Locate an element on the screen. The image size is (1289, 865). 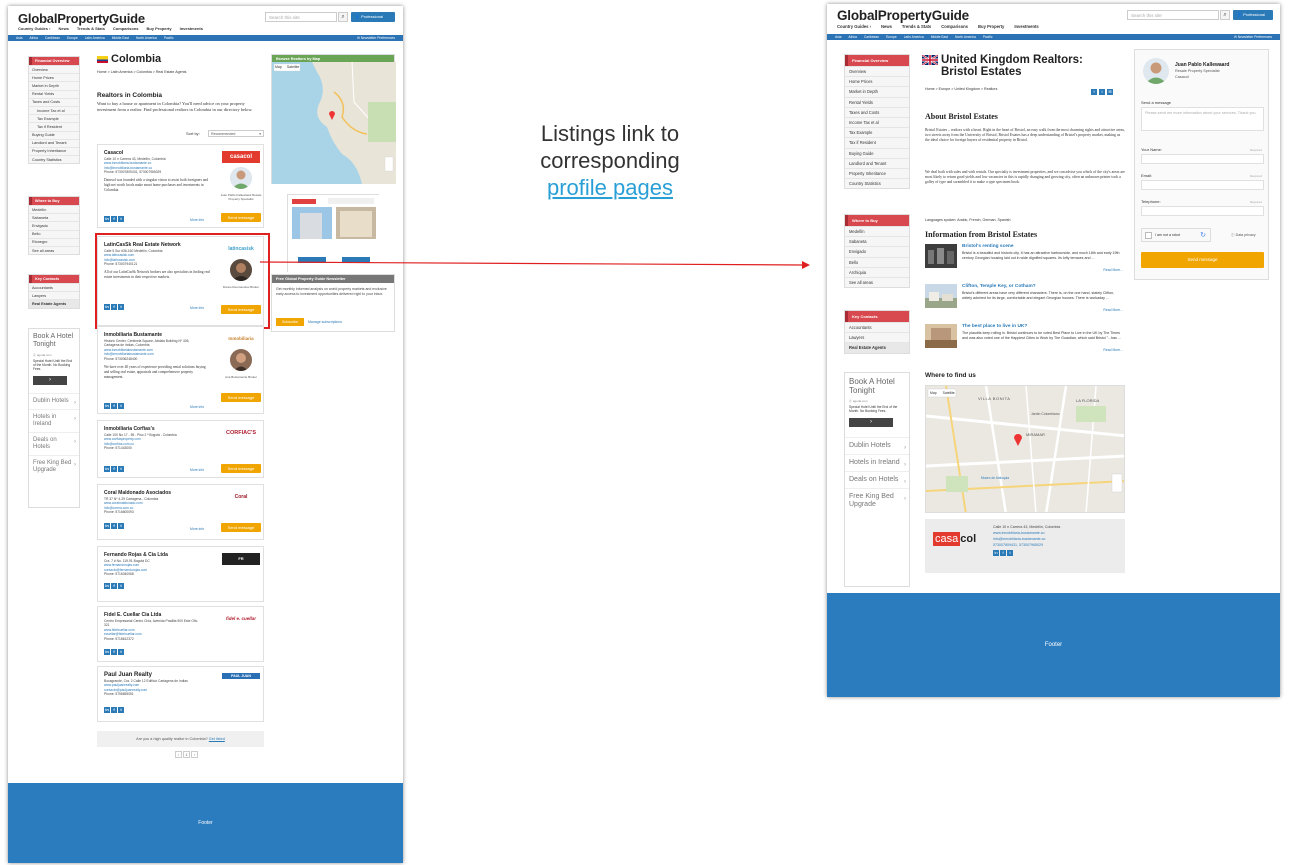
nav-news: News is located at coordinates (63, 28).